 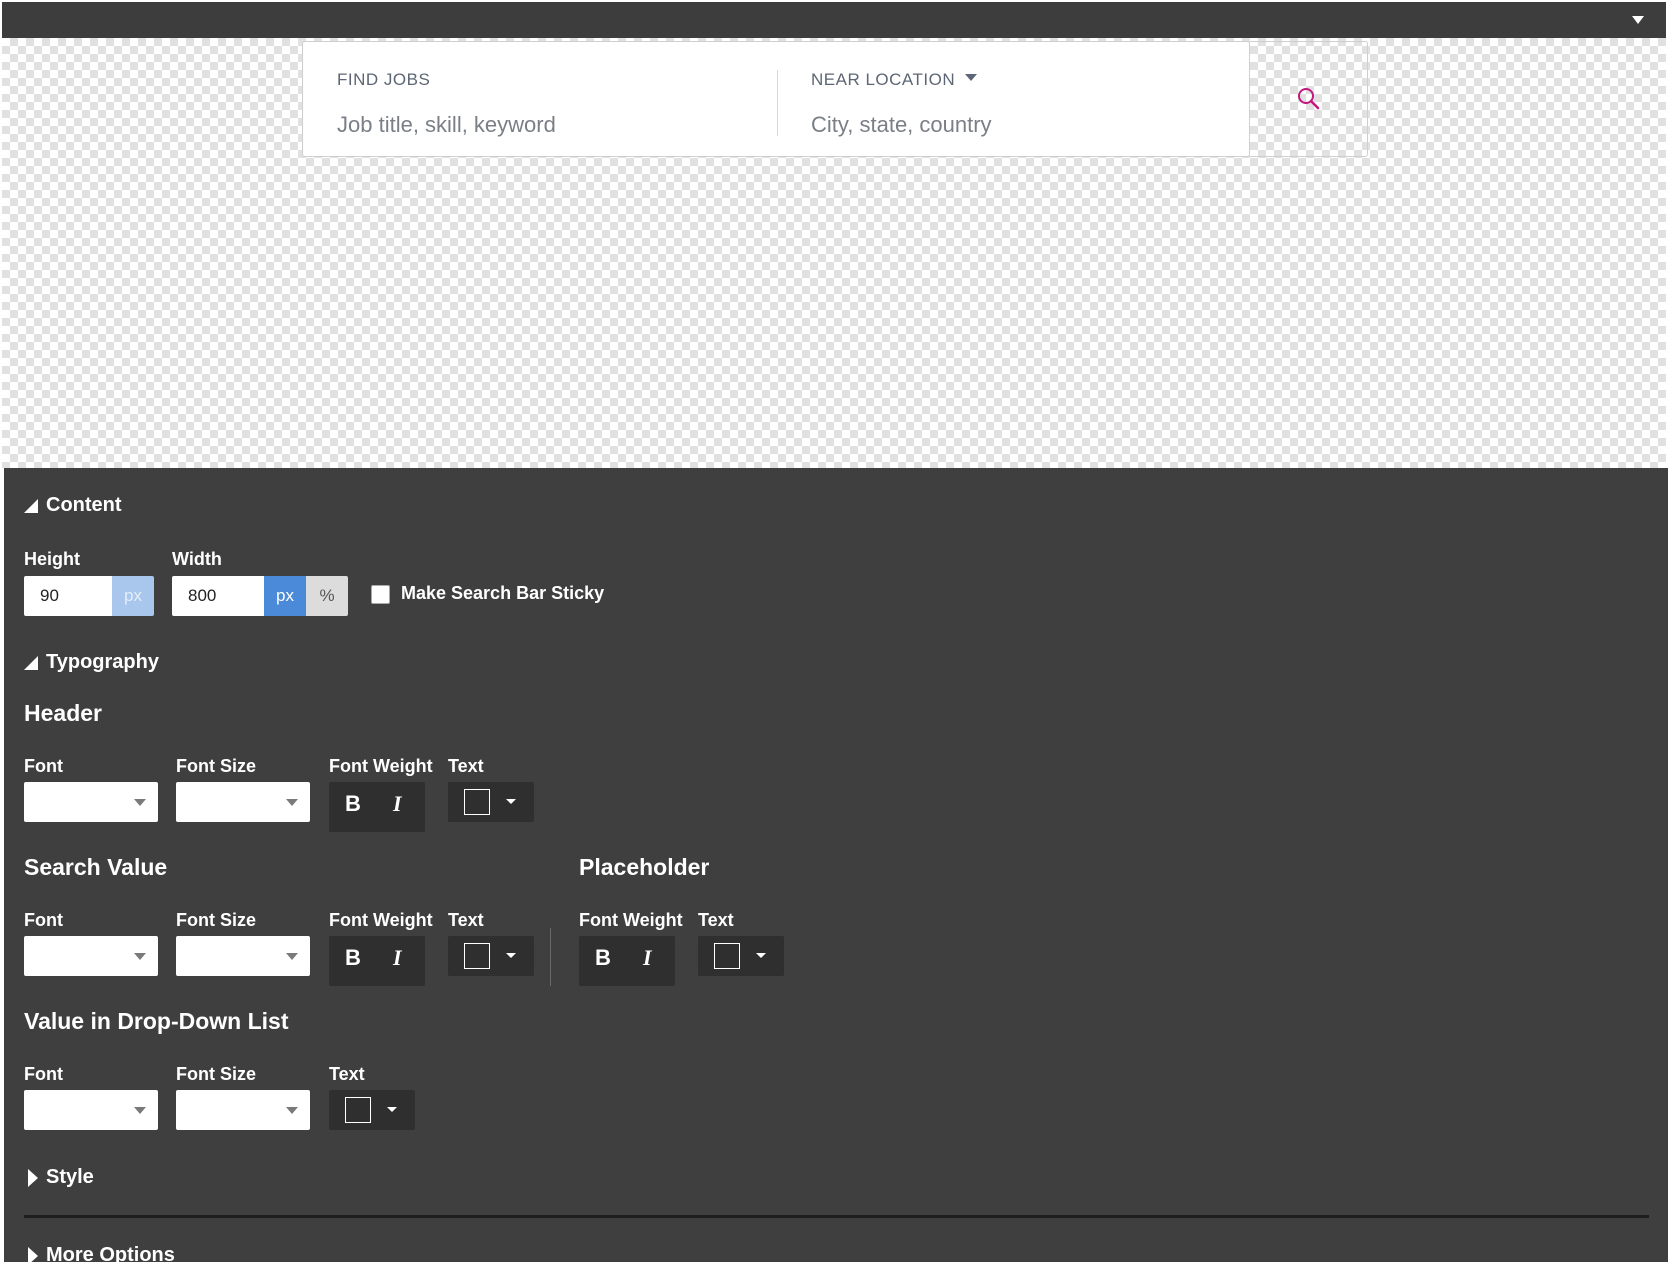 I want to click on sticky-checkbox, so click(x=380, y=594).